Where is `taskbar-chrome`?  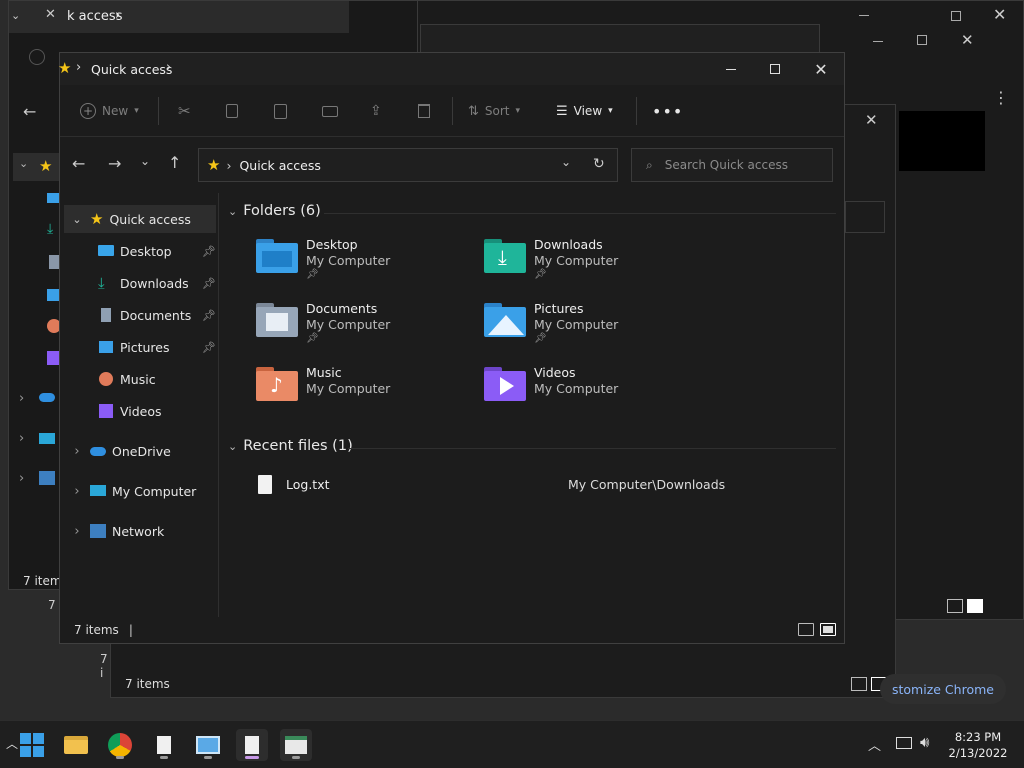 taskbar-chrome is located at coordinates (120, 745).